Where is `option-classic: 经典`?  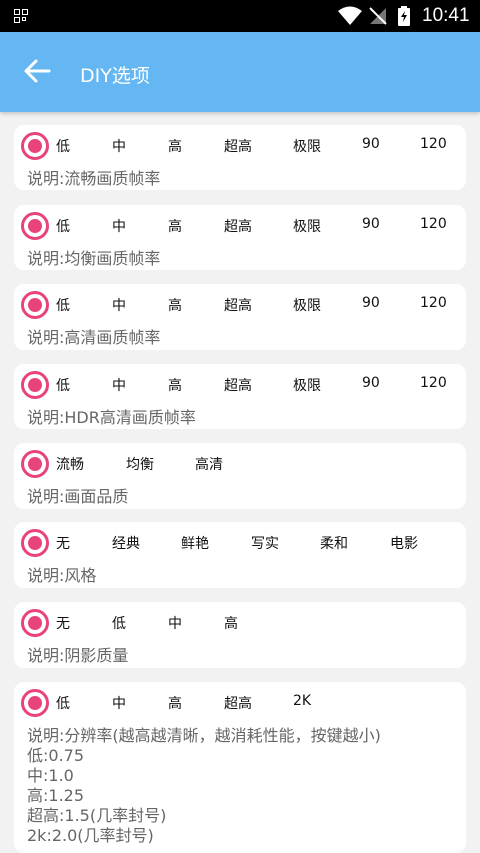
option-classic: 经典 is located at coordinates (126, 543).